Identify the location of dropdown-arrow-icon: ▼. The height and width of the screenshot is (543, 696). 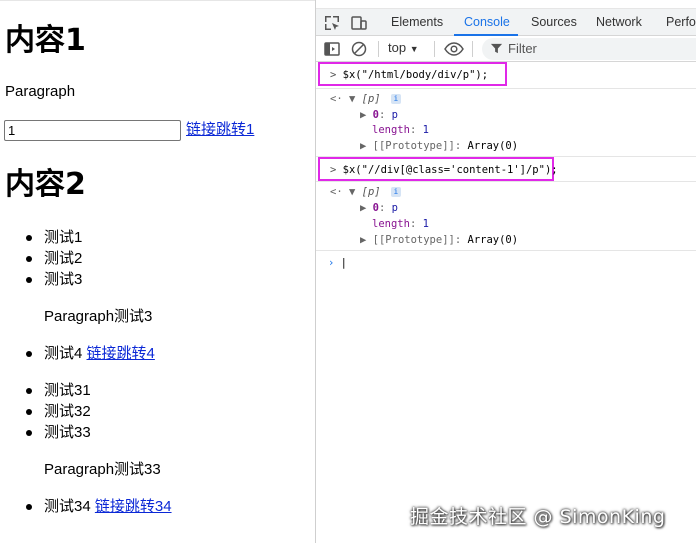
(414, 49).